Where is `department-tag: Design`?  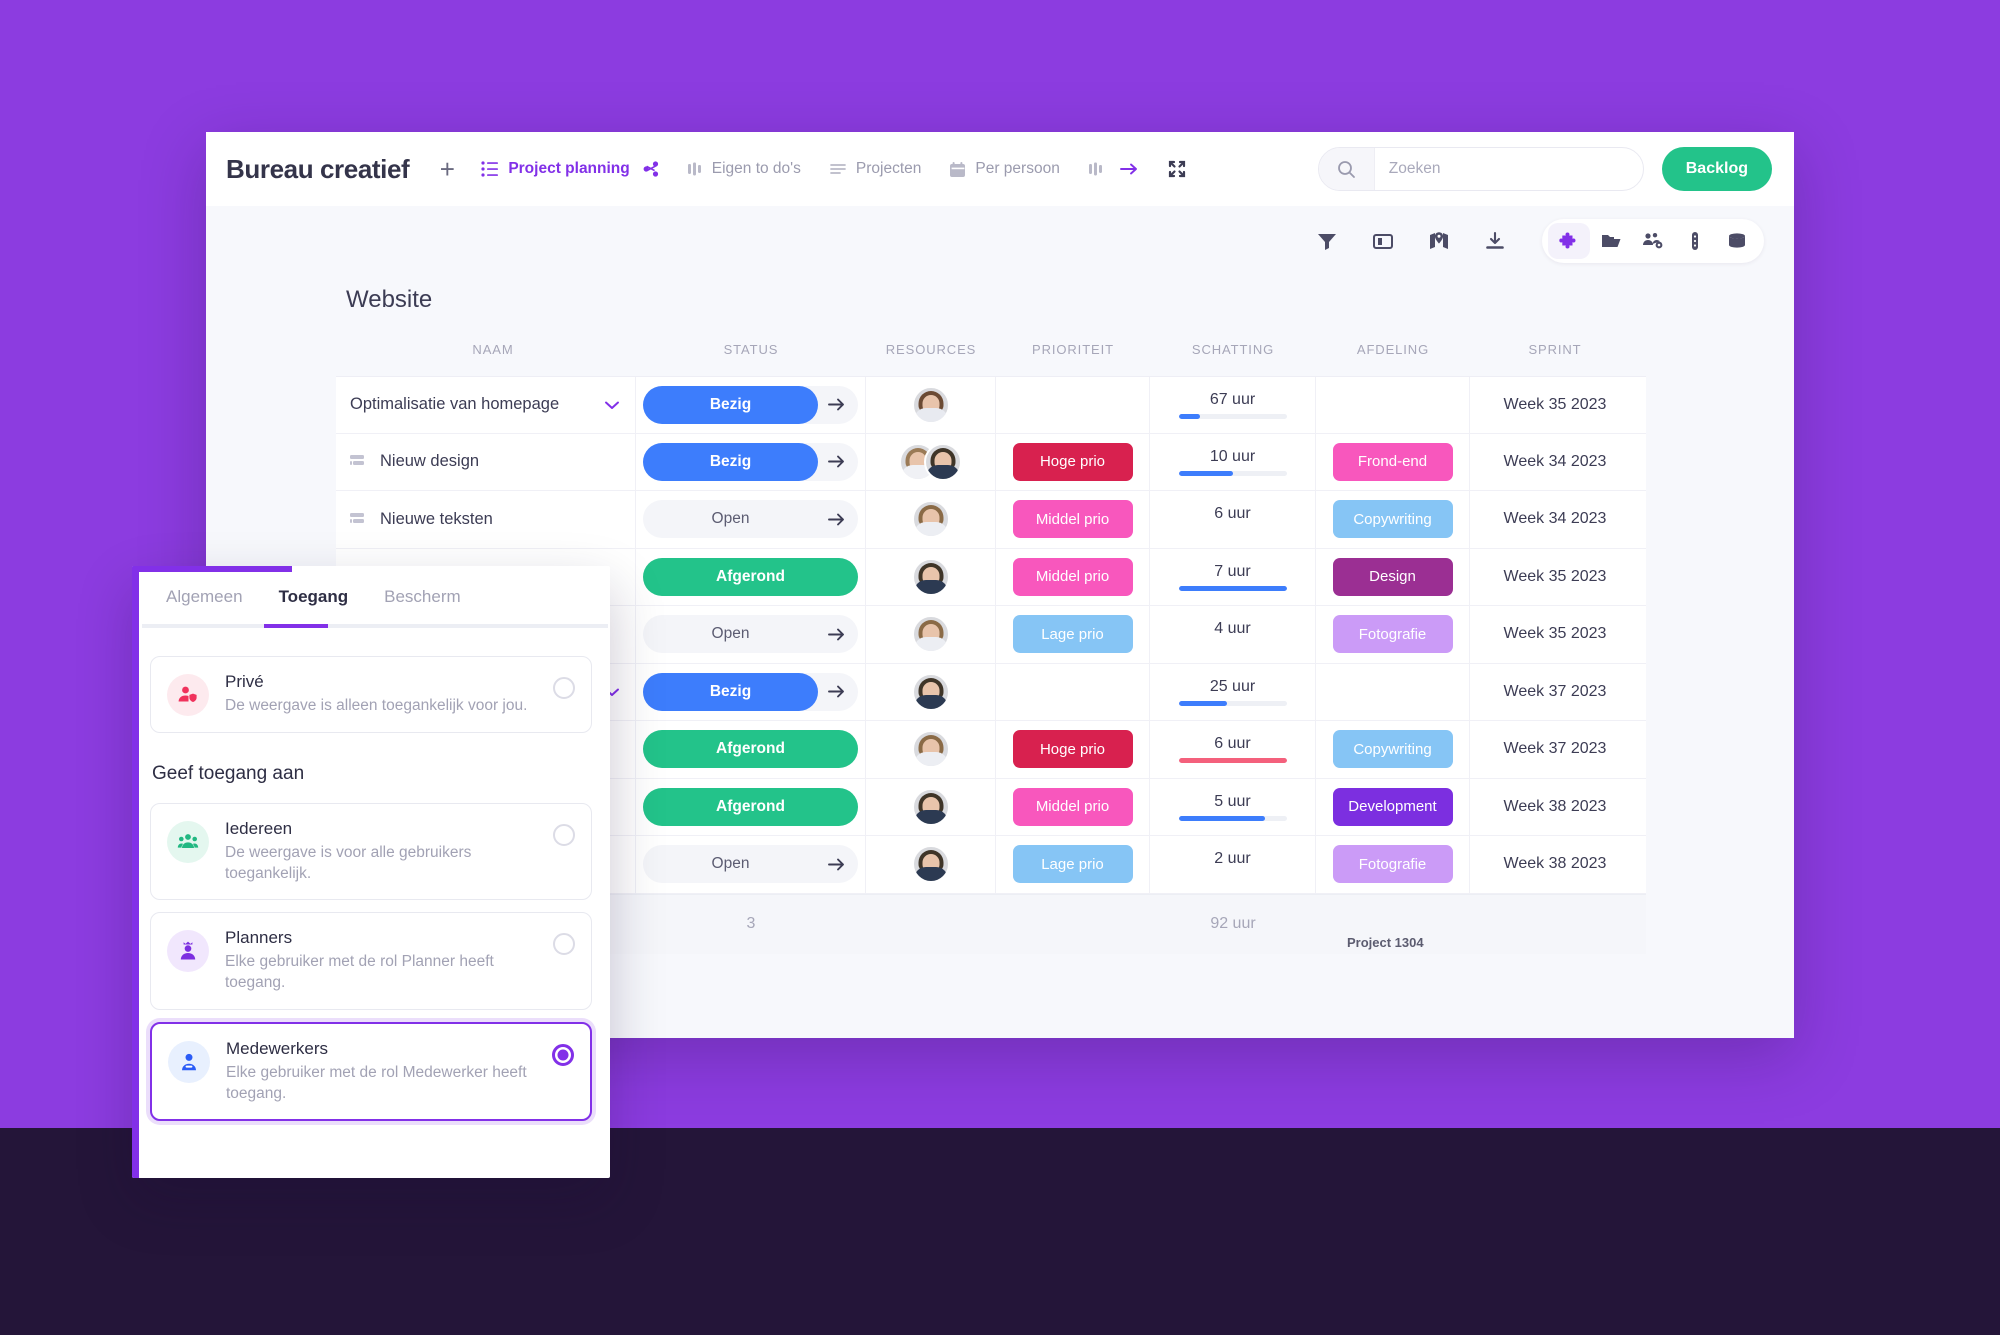
department-tag: Design is located at coordinates (1392, 576).